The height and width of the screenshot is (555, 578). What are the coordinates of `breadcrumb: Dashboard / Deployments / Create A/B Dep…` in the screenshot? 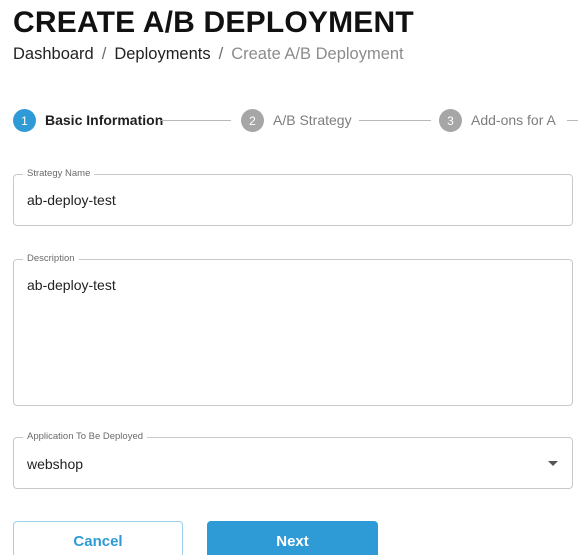 It's located at (208, 54).